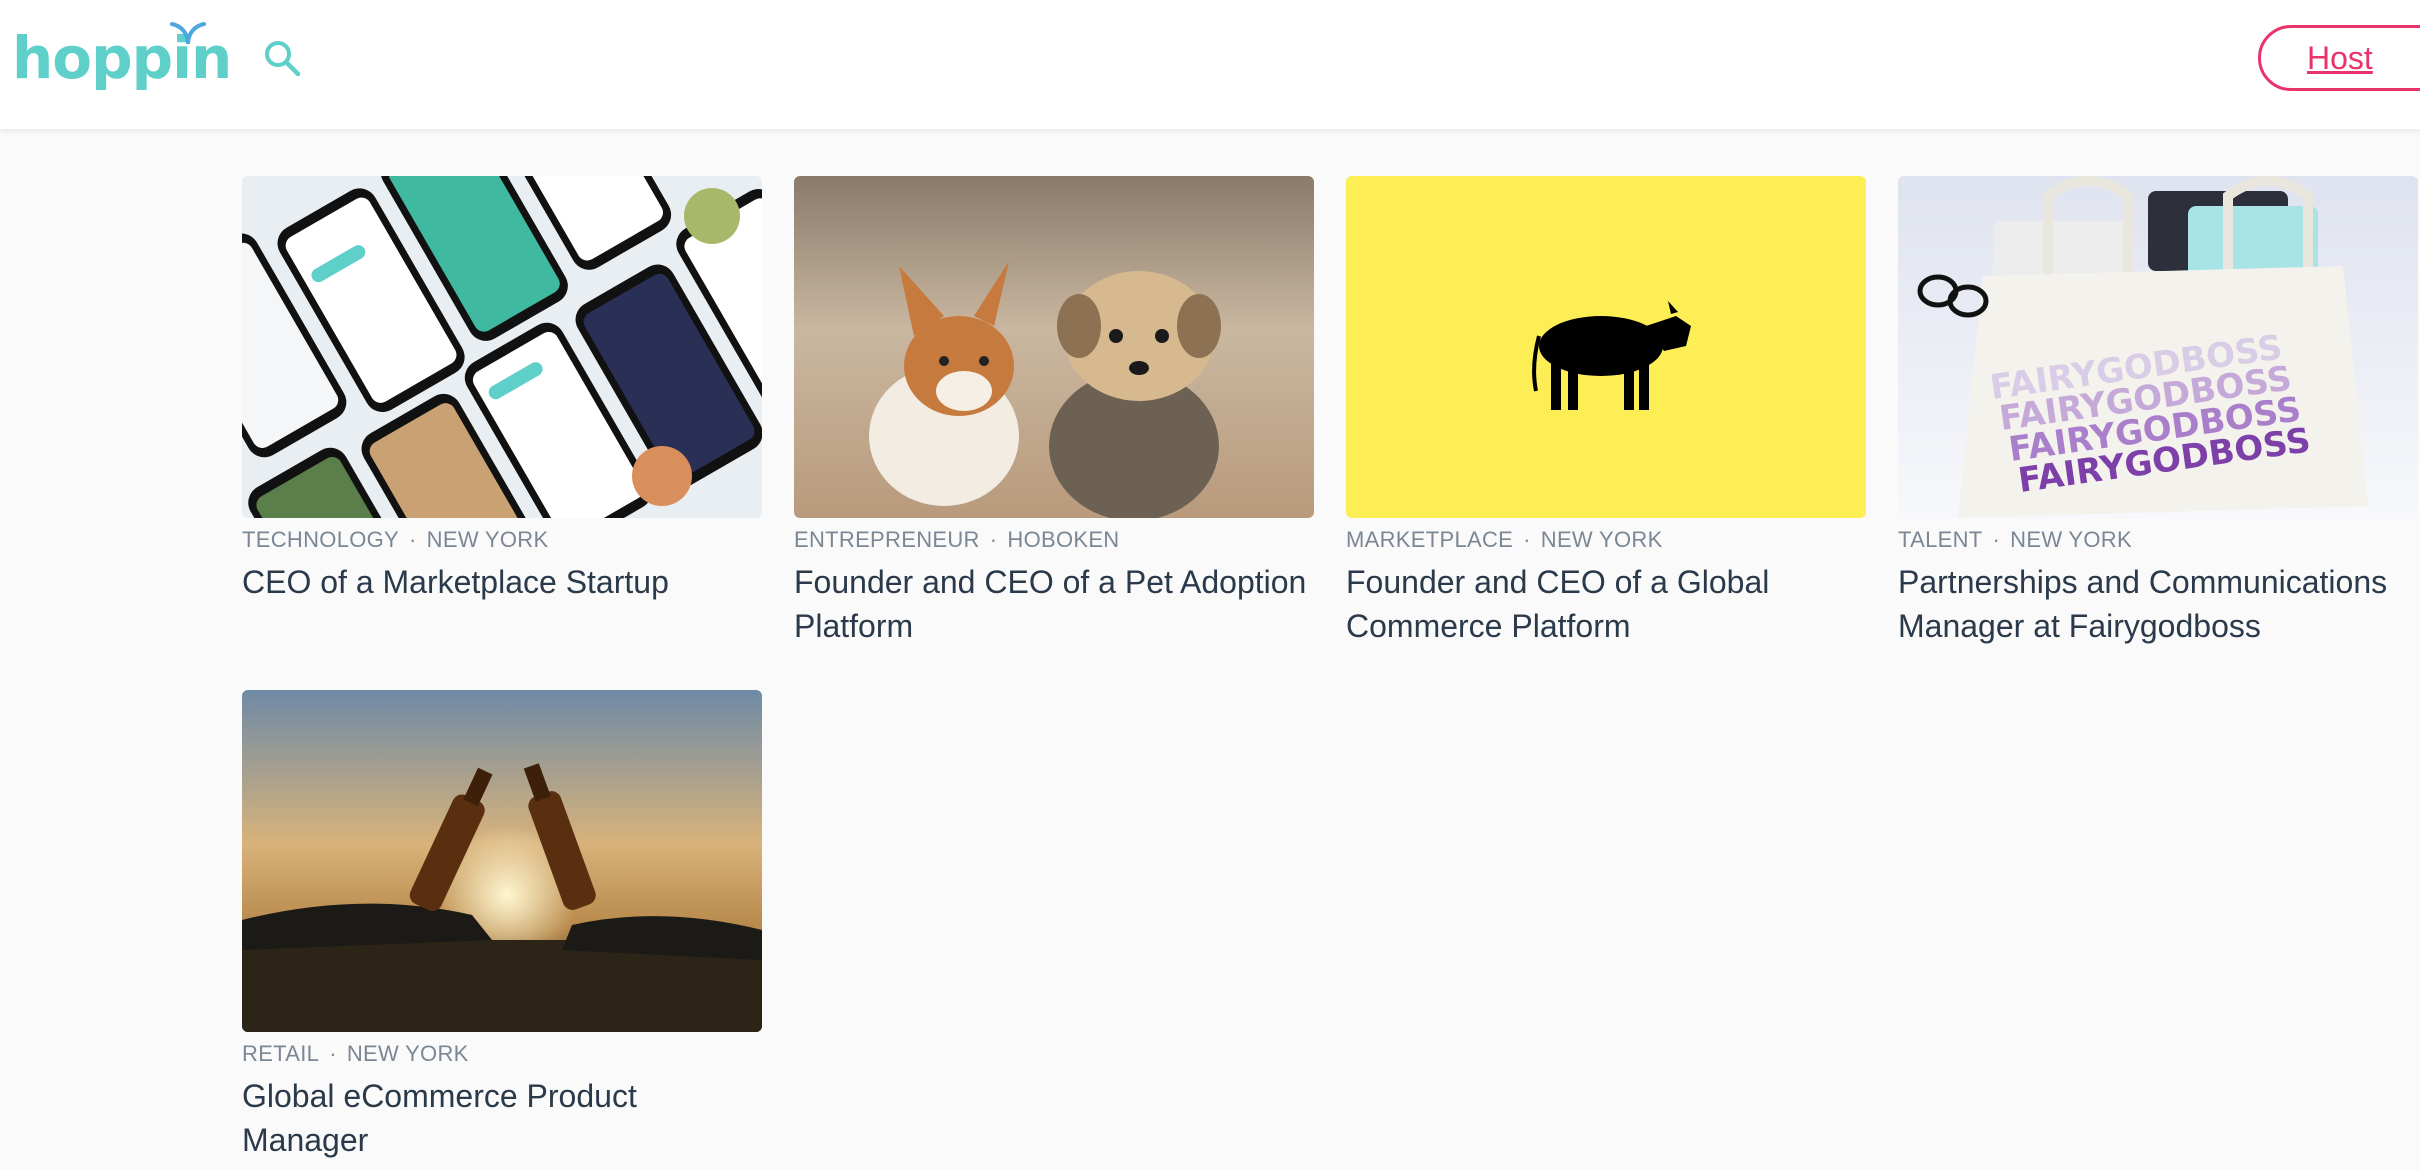 Image resolution: width=2420 pixels, height=1170 pixels. I want to click on card-image-sunset-toast, so click(502, 861).